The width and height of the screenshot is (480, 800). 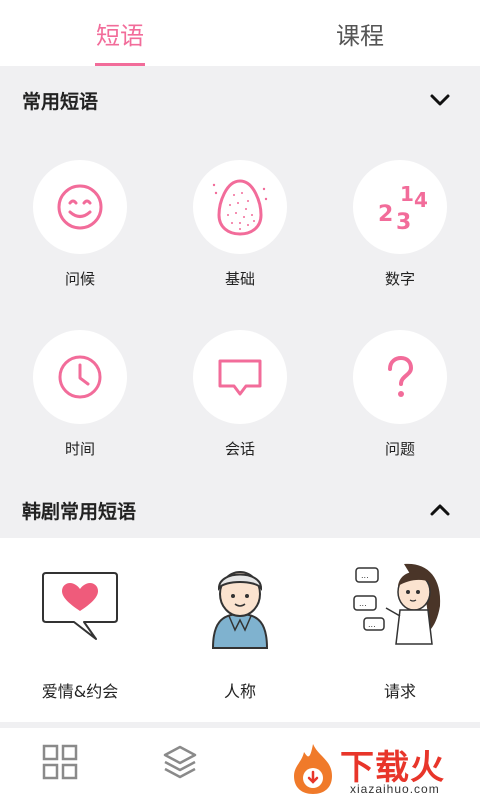 What do you see at coordinates (79, 449) in the screenshot?
I see `category-label: 时间` at bounding box center [79, 449].